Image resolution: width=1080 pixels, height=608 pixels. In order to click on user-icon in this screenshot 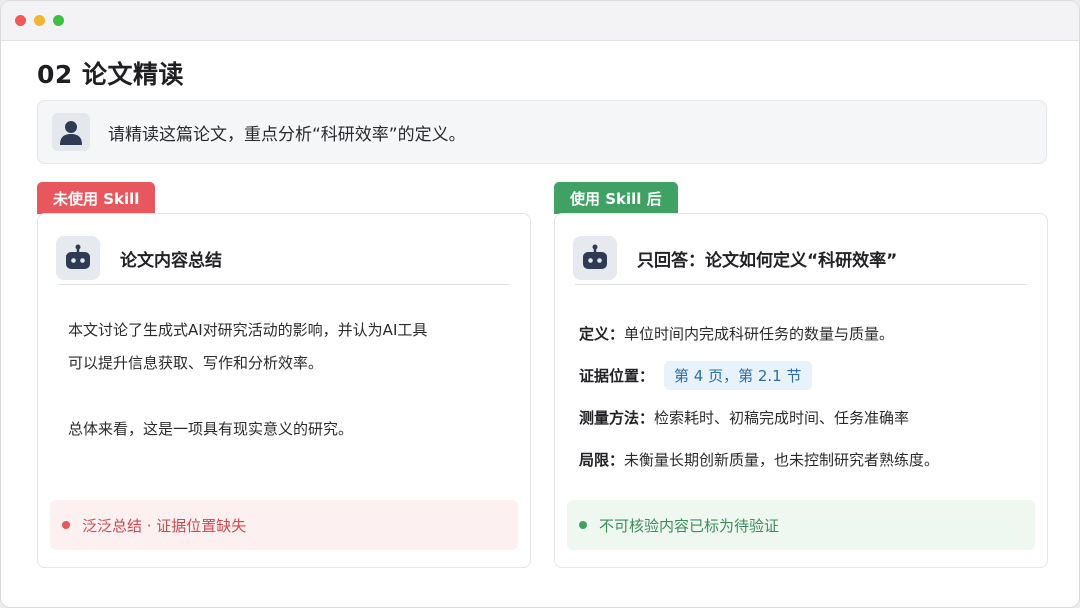, I will do `click(71, 132)`.